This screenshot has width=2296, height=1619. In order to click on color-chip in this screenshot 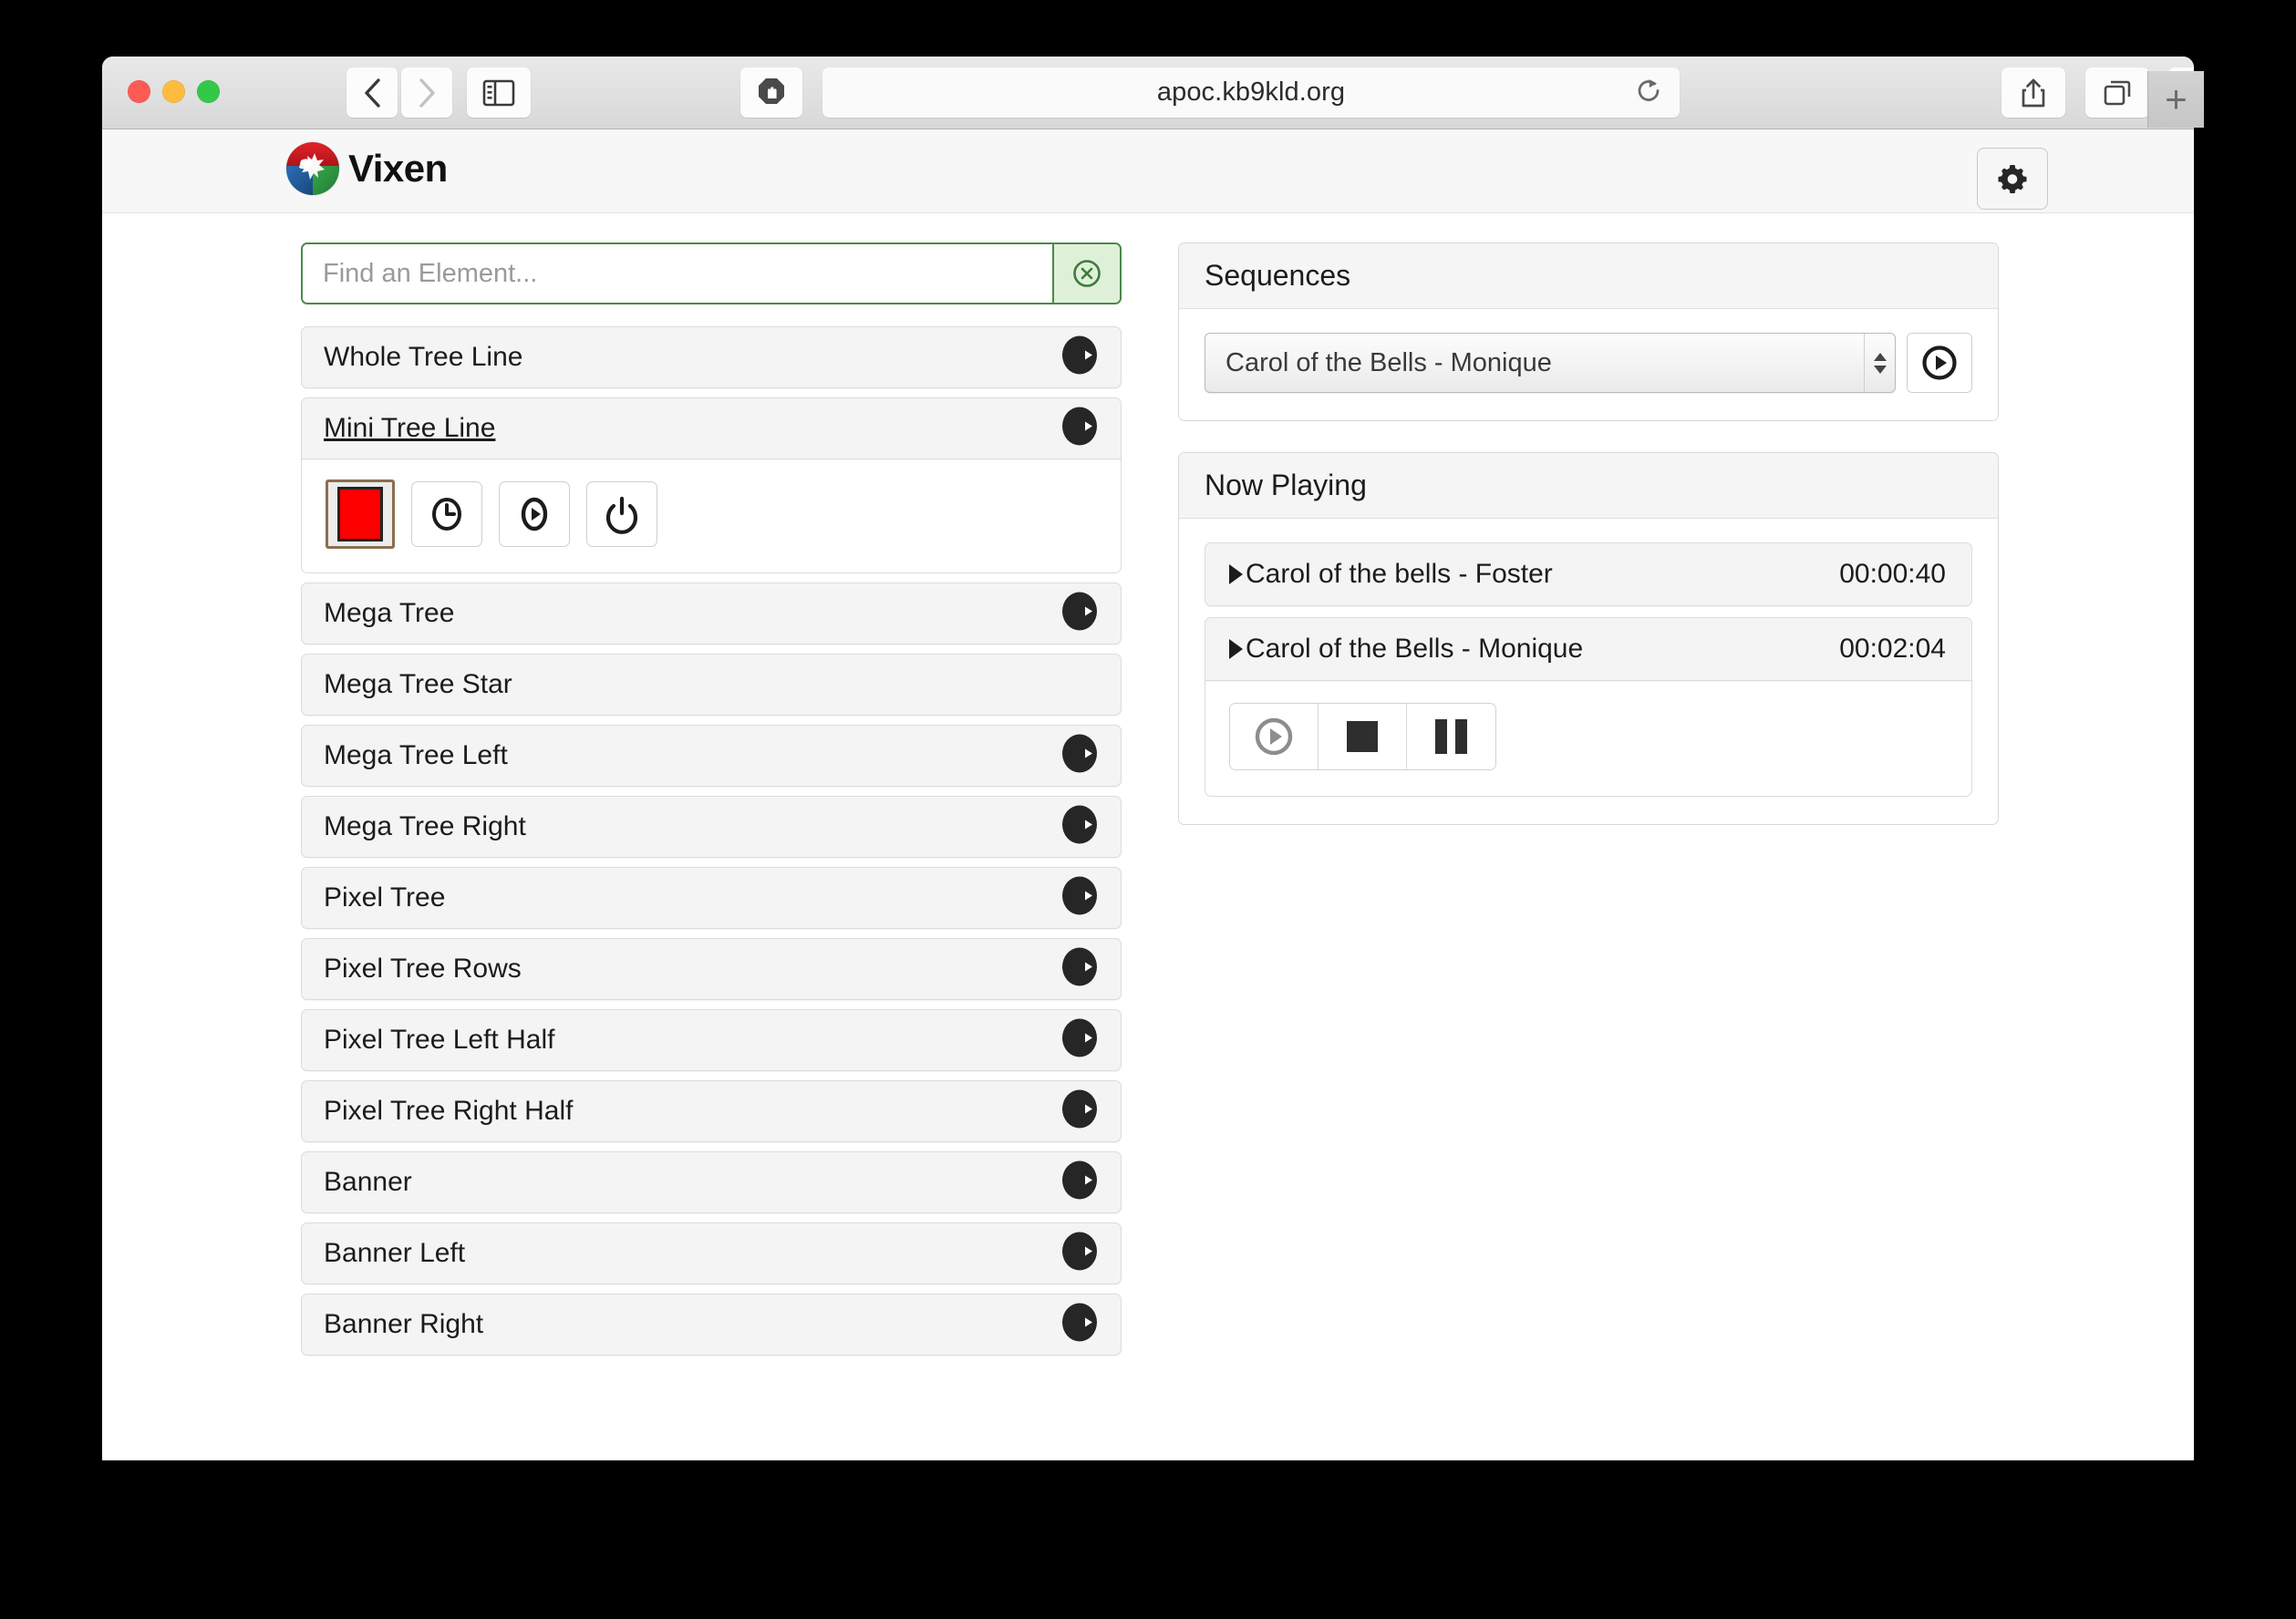, I will do `click(360, 514)`.